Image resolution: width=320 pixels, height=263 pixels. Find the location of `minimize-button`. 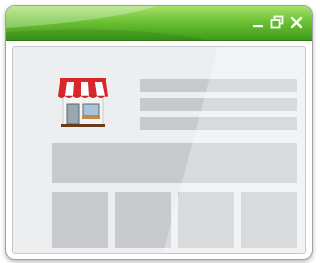

minimize-button is located at coordinates (258, 22).